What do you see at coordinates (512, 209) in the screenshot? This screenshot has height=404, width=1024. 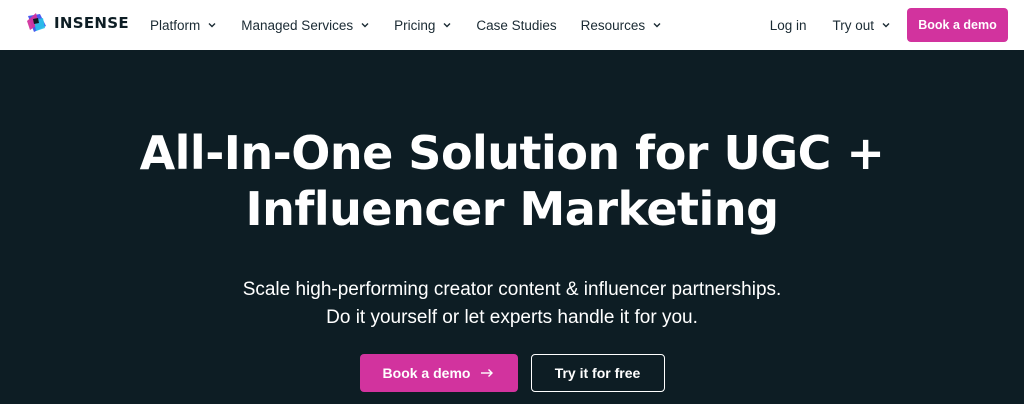 I see `hero-title-line-2: Influencer Marketing` at bounding box center [512, 209].